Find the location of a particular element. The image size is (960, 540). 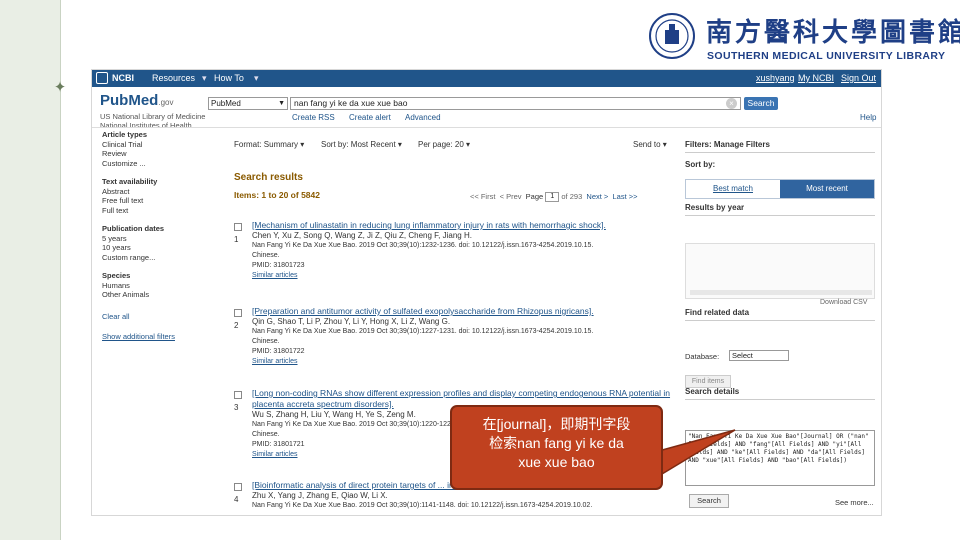

manage-filters-link: Filters: Manage Filters is located at coordinates (780, 144).